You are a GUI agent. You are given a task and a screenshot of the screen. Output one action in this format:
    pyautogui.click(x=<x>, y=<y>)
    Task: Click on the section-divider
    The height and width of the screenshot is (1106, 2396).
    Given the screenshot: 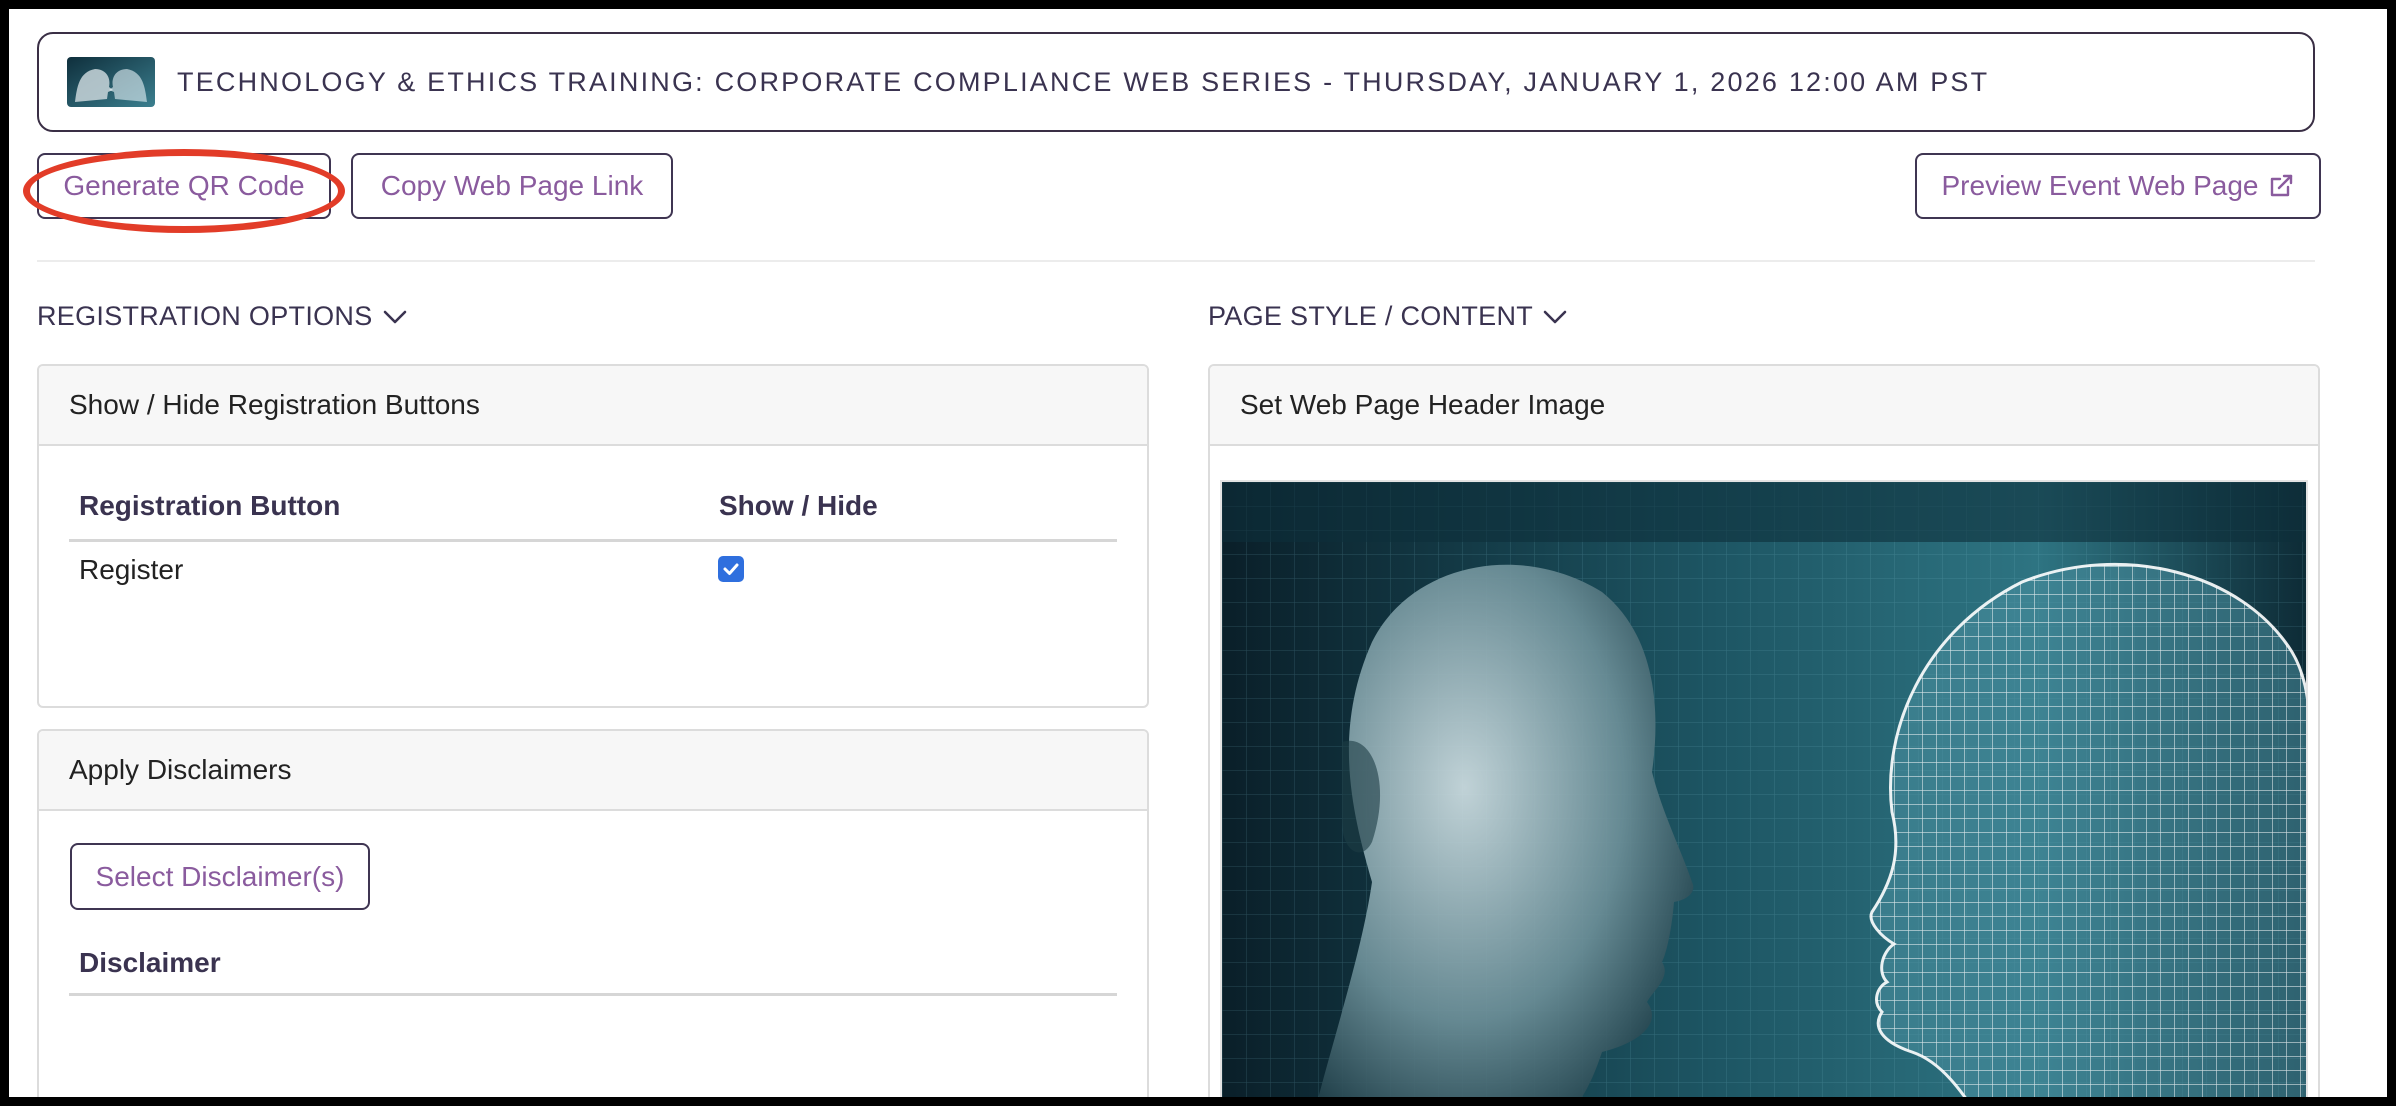 What is the action you would take?
    pyautogui.click(x=1176, y=261)
    